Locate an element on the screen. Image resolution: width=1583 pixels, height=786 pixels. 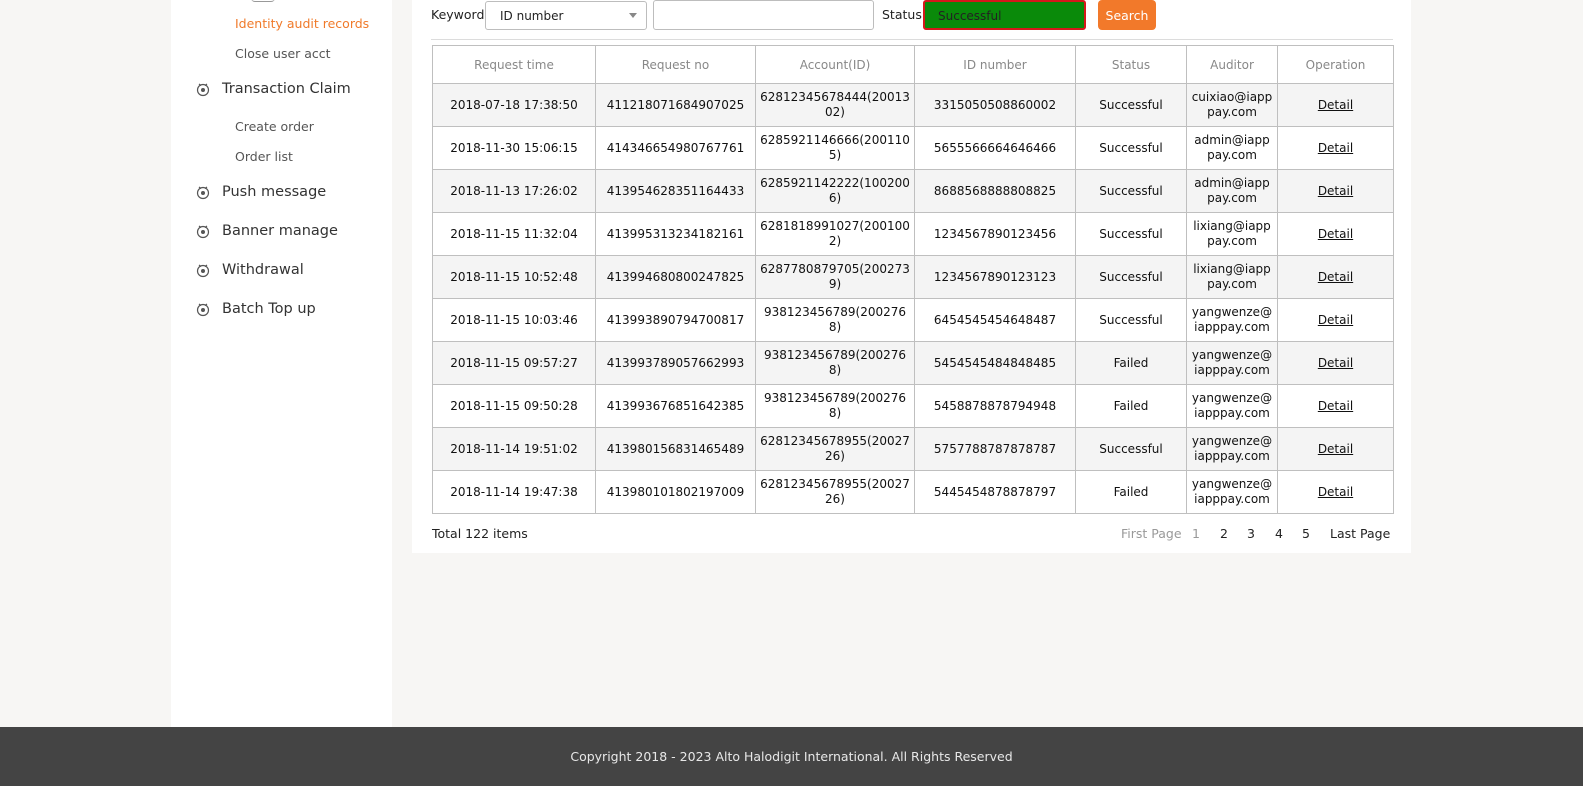
keyword-input is located at coordinates (763, 15).